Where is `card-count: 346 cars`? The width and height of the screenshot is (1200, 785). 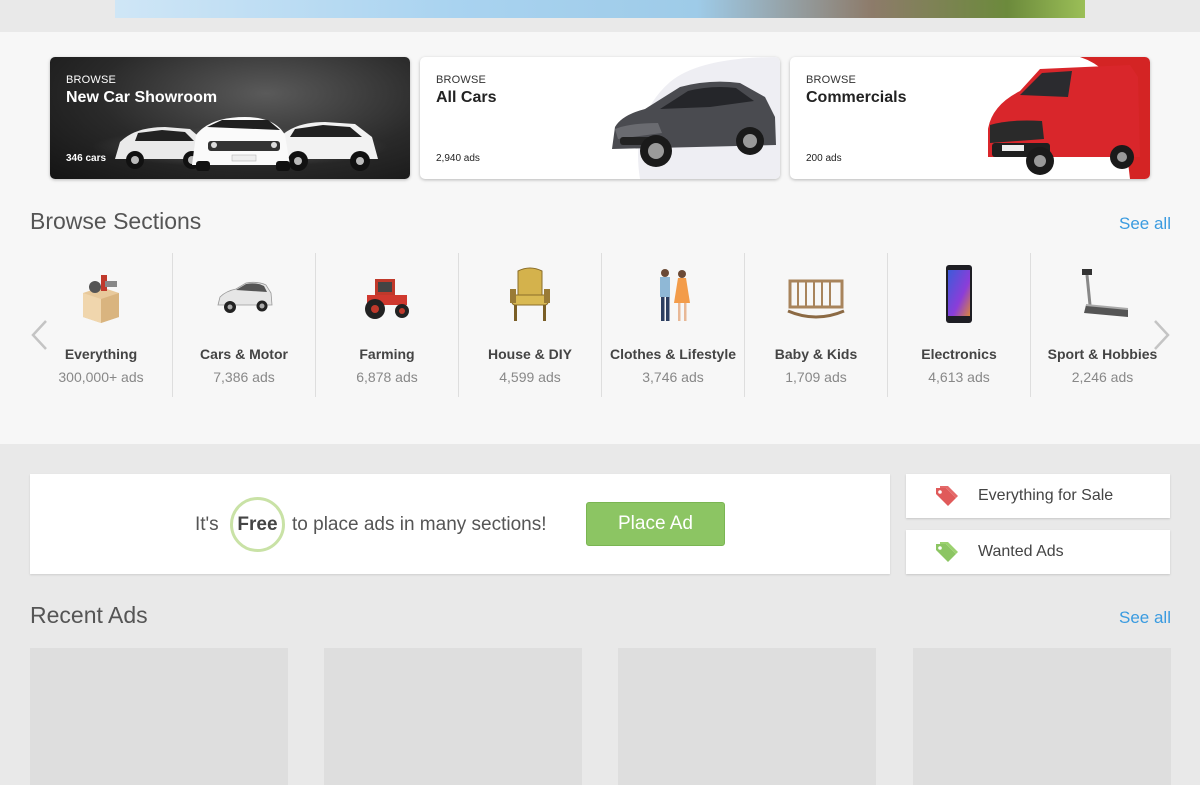 card-count: 346 cars is located at coordinates (86, 158).